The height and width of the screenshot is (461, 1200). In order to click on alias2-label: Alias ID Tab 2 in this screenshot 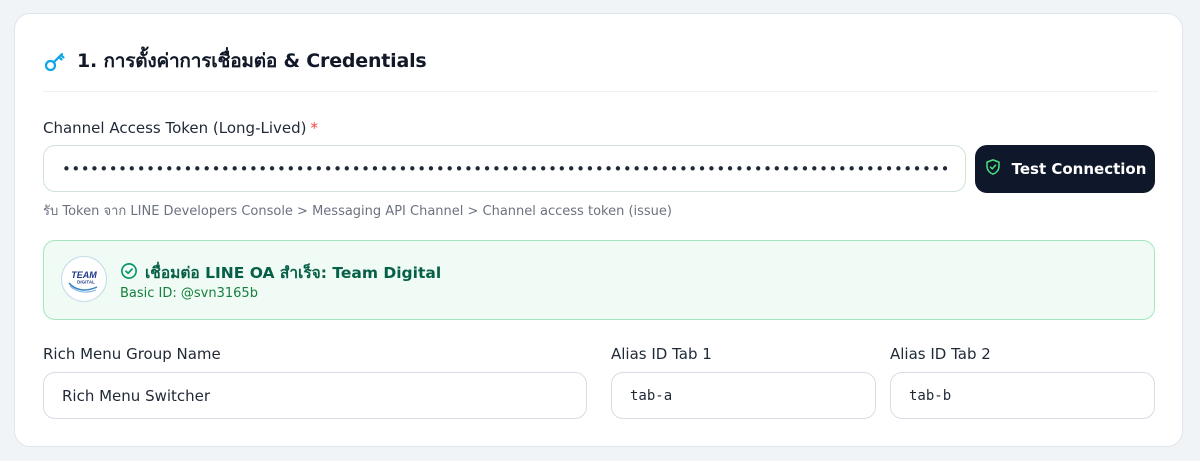, I will do `click(940, 354)`.